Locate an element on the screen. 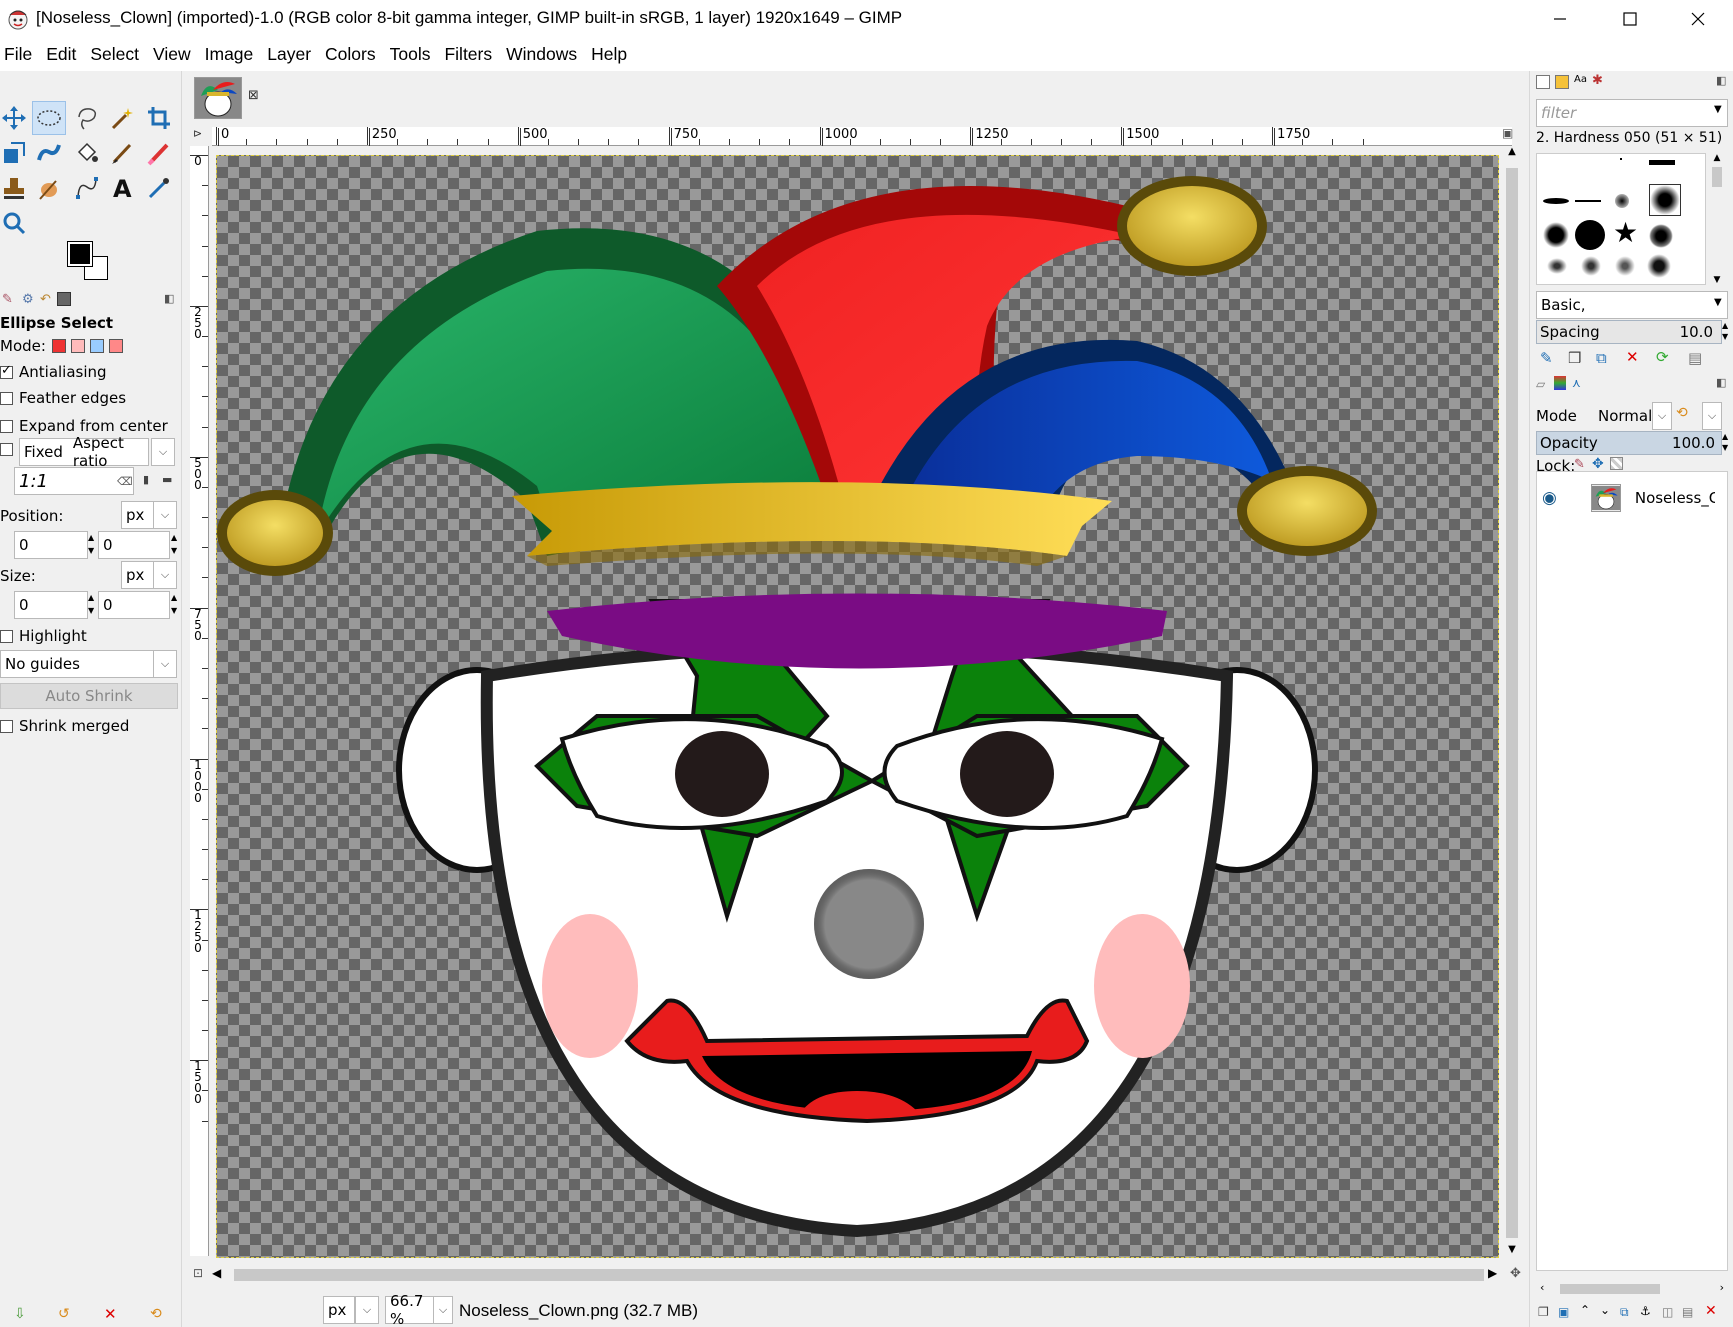  paintbrush-tool is located at coordinates (122, 153).